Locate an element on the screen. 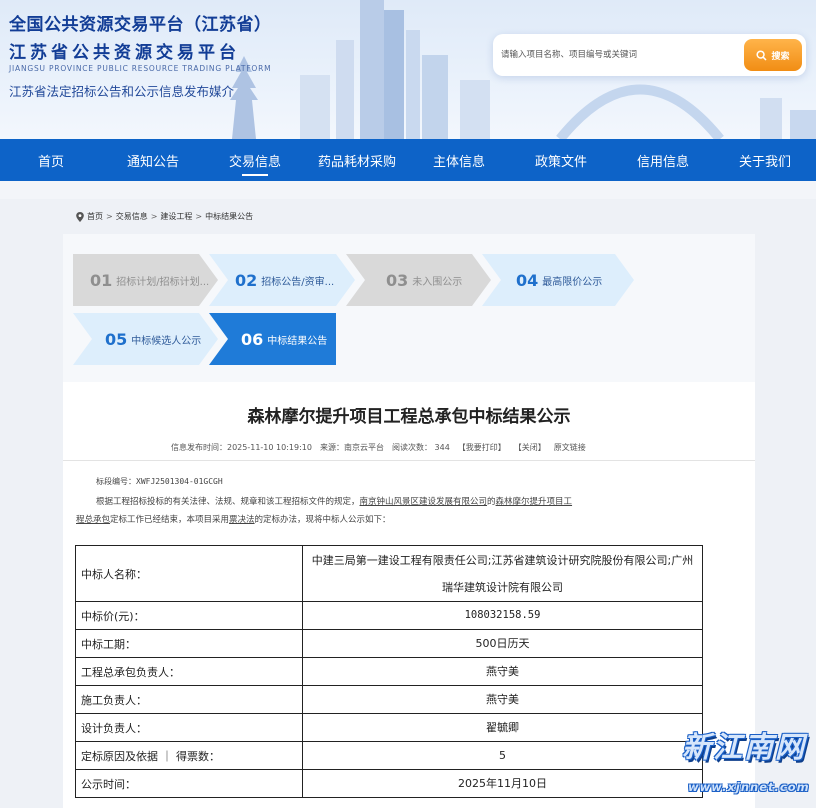 Image resolution: width=816 pixels, height=808 pixels. search-input is located at coordinates (619, 55).